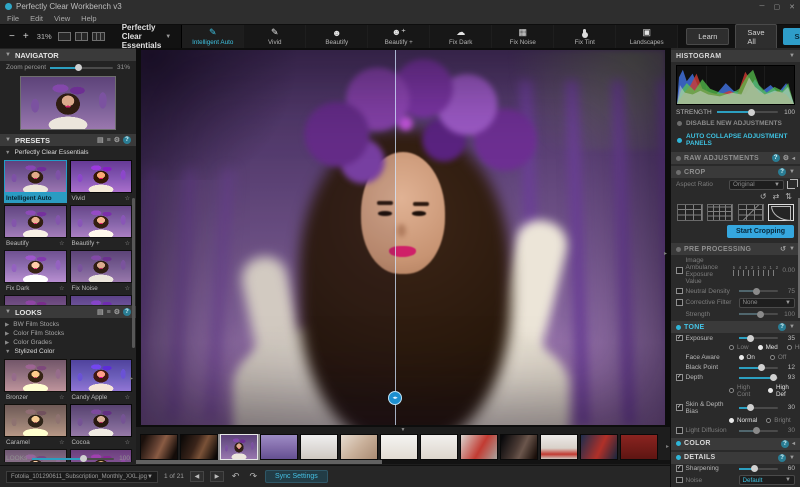 This screenshot has width=800, height=487. What do you see at coordinates (760, 231) in the screenshot?
I see `start-cropping-button: Start Cropping` at bounding box center [760, 231].